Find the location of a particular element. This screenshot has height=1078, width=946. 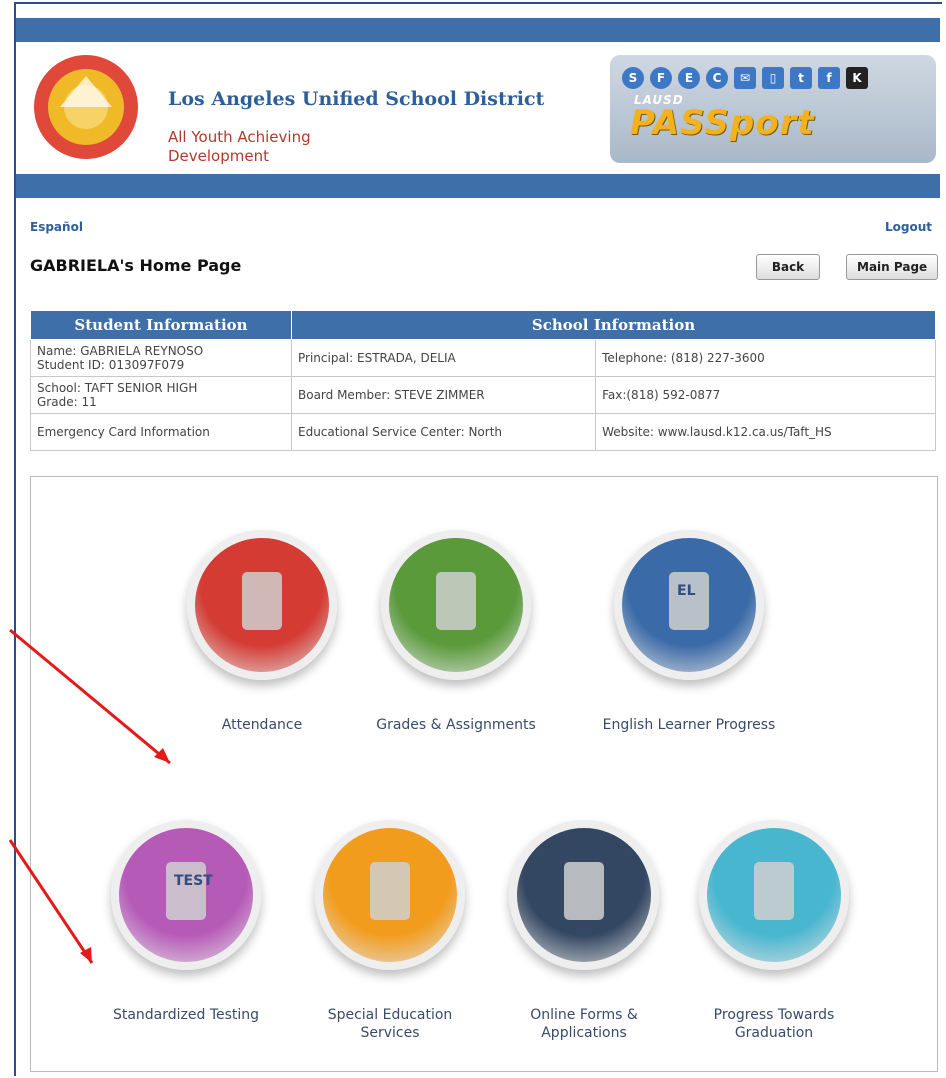

website-cell: Website: www.lausd.k12.ca.us/Taft_HS is located at coordinates (765, 432).